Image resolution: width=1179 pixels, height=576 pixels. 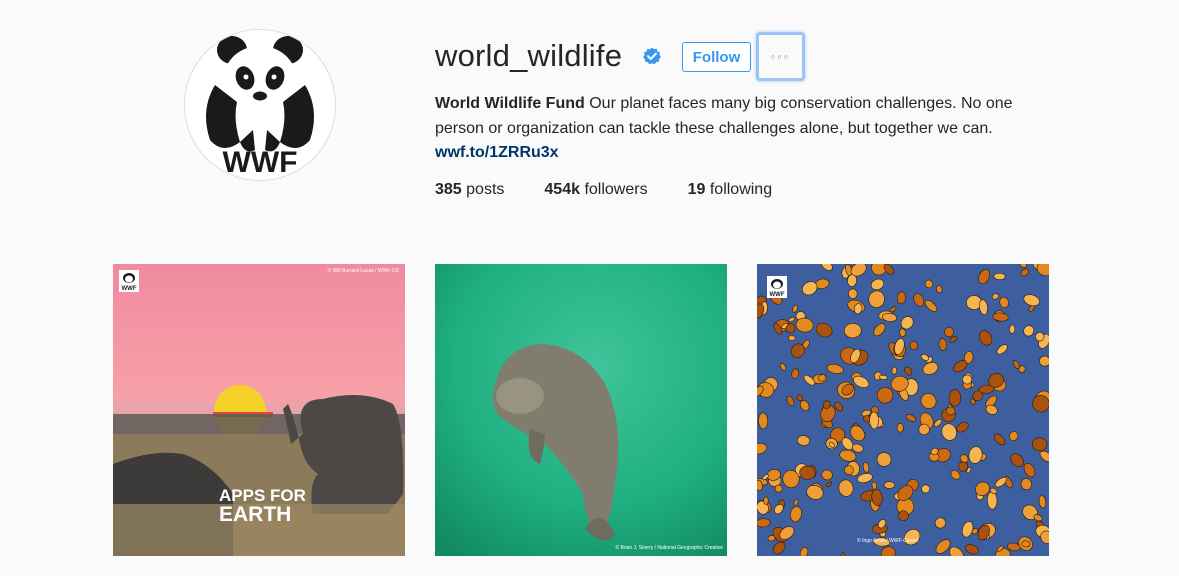 I want to click on profile-username: world_wildlife, so click(x=529, y=55).